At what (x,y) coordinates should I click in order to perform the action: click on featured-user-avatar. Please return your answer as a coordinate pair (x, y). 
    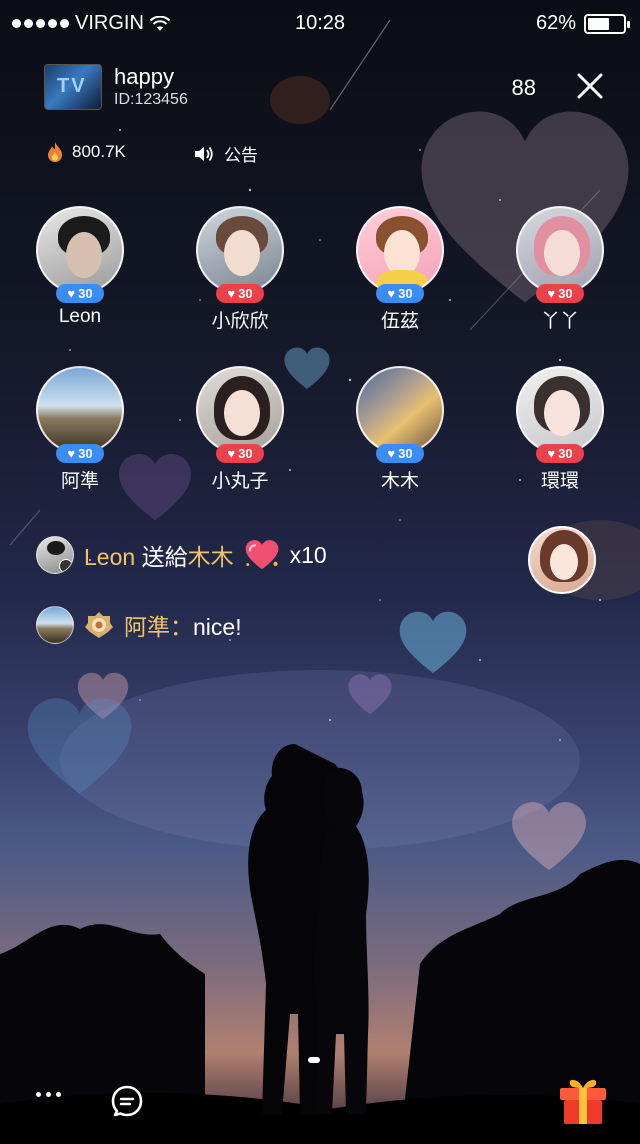
    Looking at the image, I should click on (562, 560).